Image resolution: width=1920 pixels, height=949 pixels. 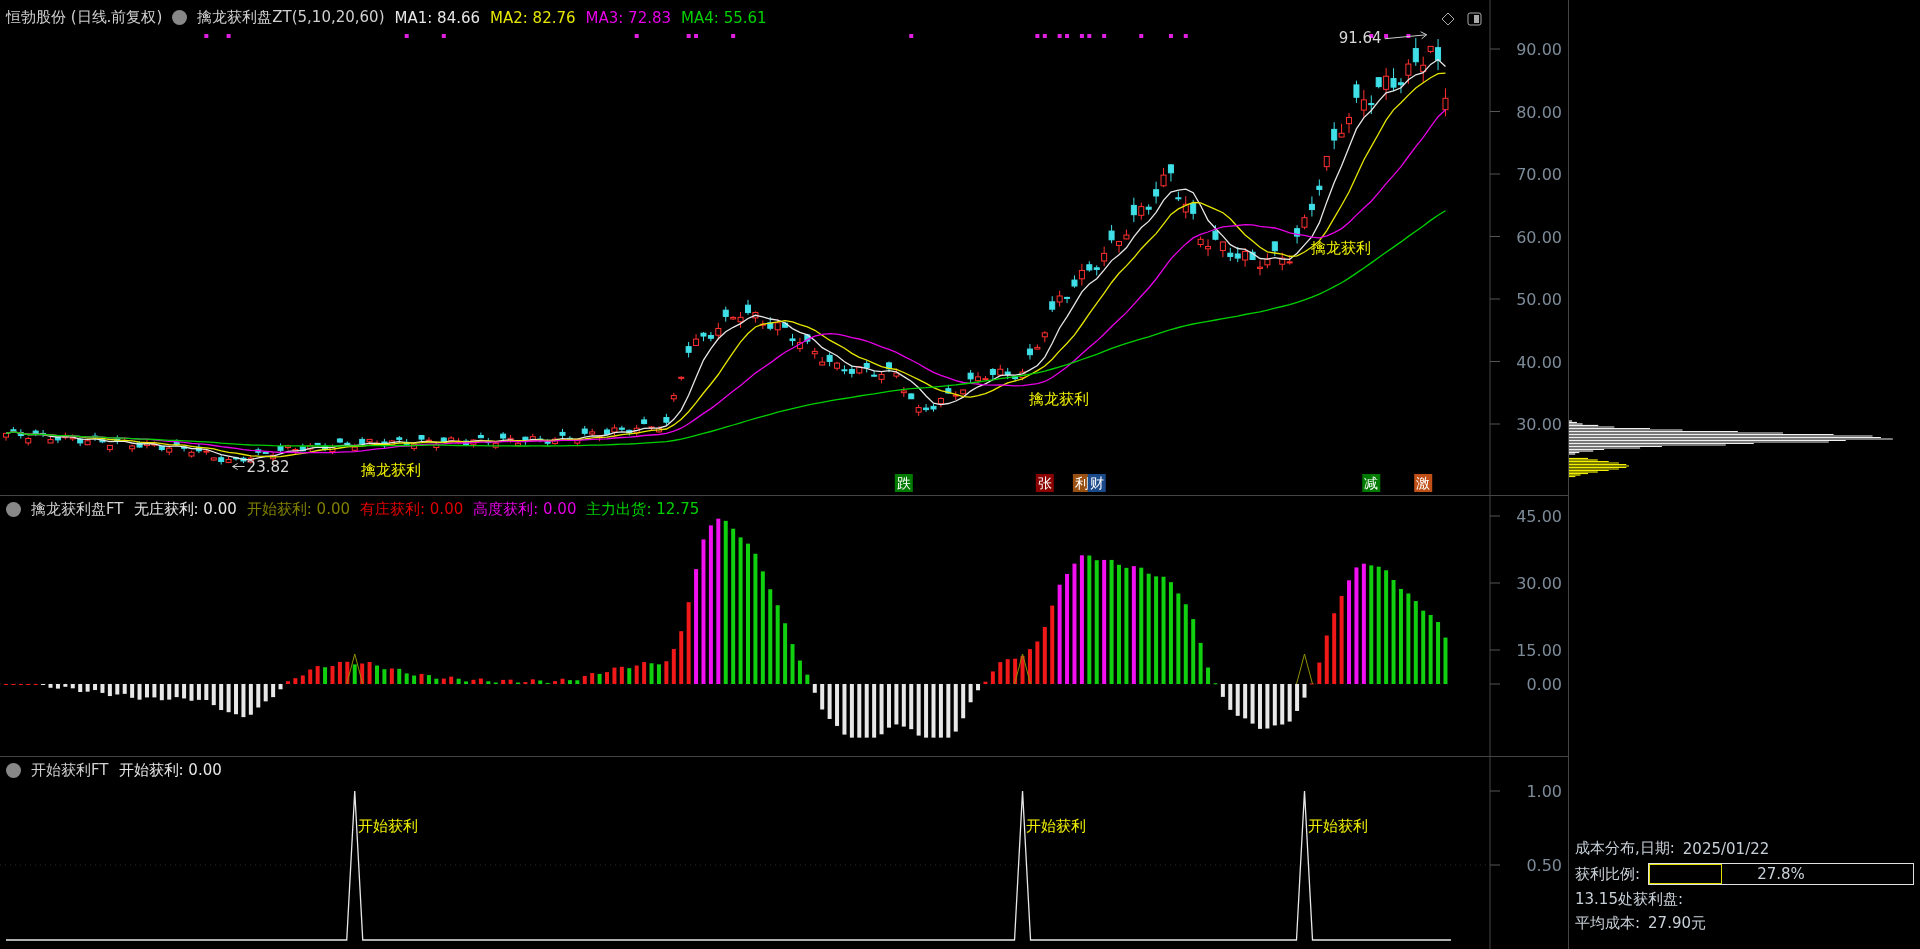 I want to click on legend-value: MA4: 55.61, so click(x=724, y=17).